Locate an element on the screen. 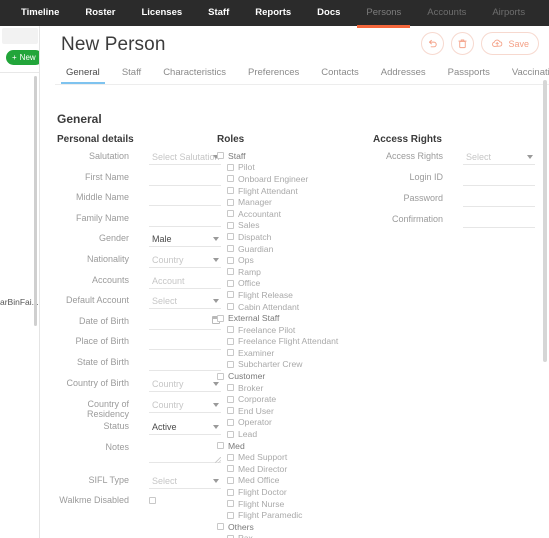  main-scrollbar is located at coordinates (545, 221).